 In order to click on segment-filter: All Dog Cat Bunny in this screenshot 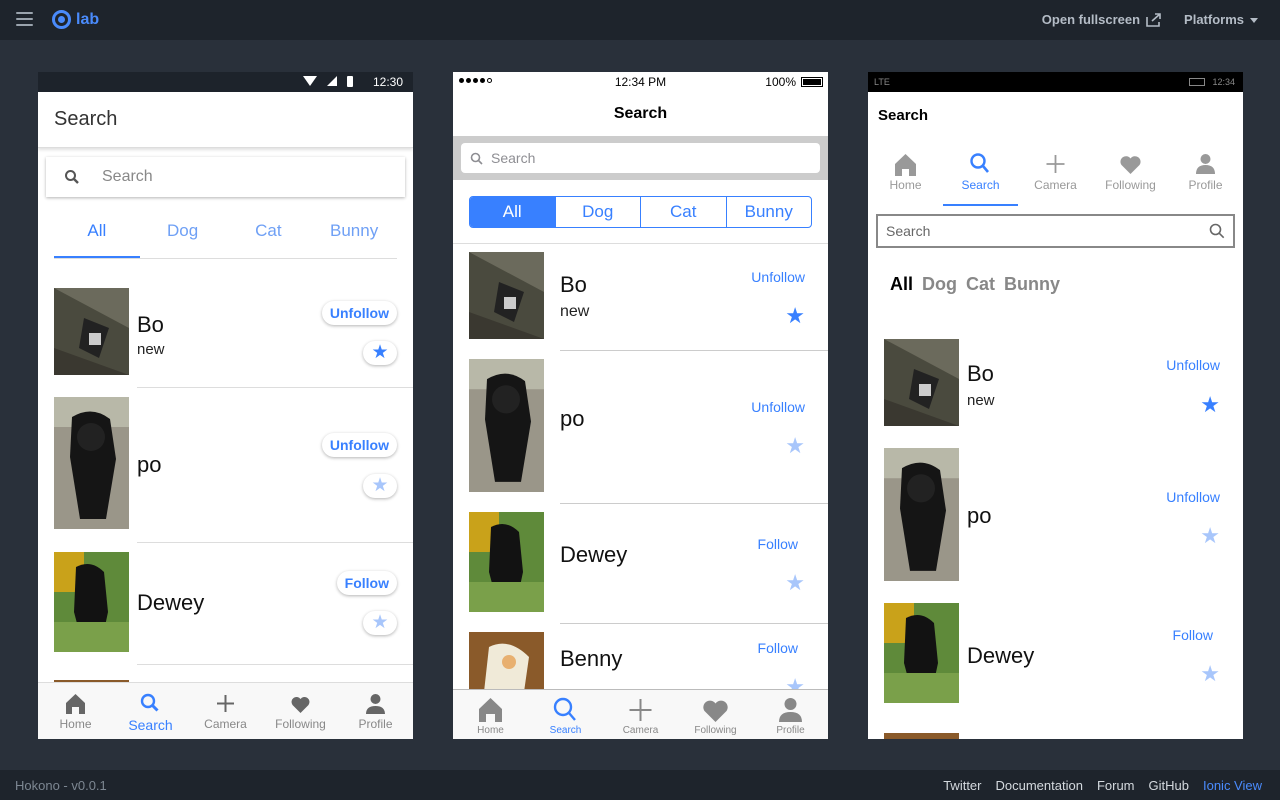, I will do `click(640, 212)`.